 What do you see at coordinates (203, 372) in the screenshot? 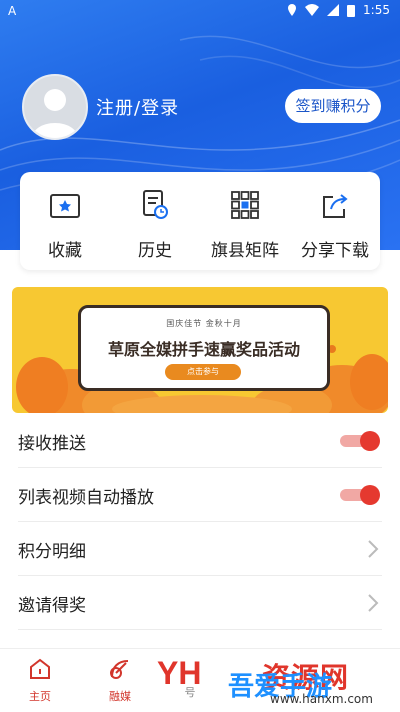
I see `promo-banner-cta-button: 点击参与` at bounding box center [203, 372].